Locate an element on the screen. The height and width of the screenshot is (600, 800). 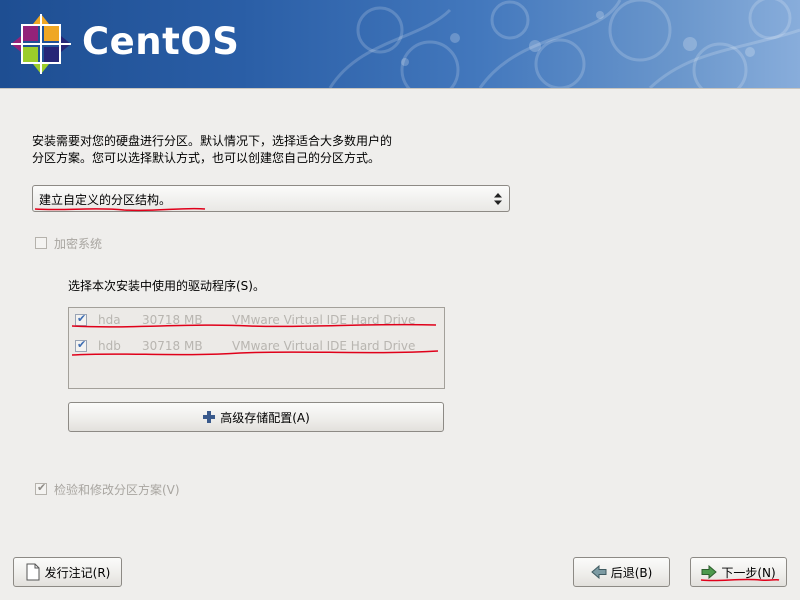
centos-brand-text: CentOS is located at coordinates (161, 41).